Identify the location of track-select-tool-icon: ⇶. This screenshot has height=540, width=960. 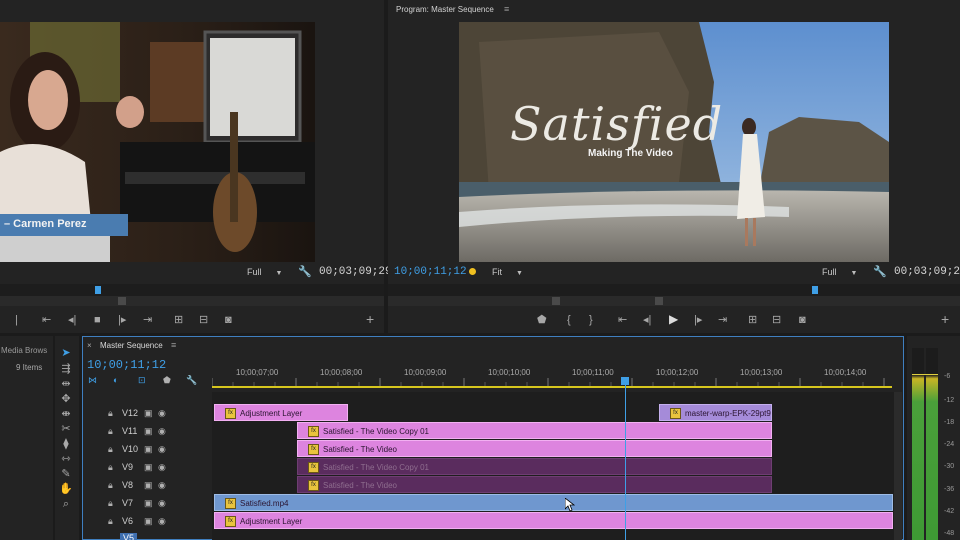
(66, 369).